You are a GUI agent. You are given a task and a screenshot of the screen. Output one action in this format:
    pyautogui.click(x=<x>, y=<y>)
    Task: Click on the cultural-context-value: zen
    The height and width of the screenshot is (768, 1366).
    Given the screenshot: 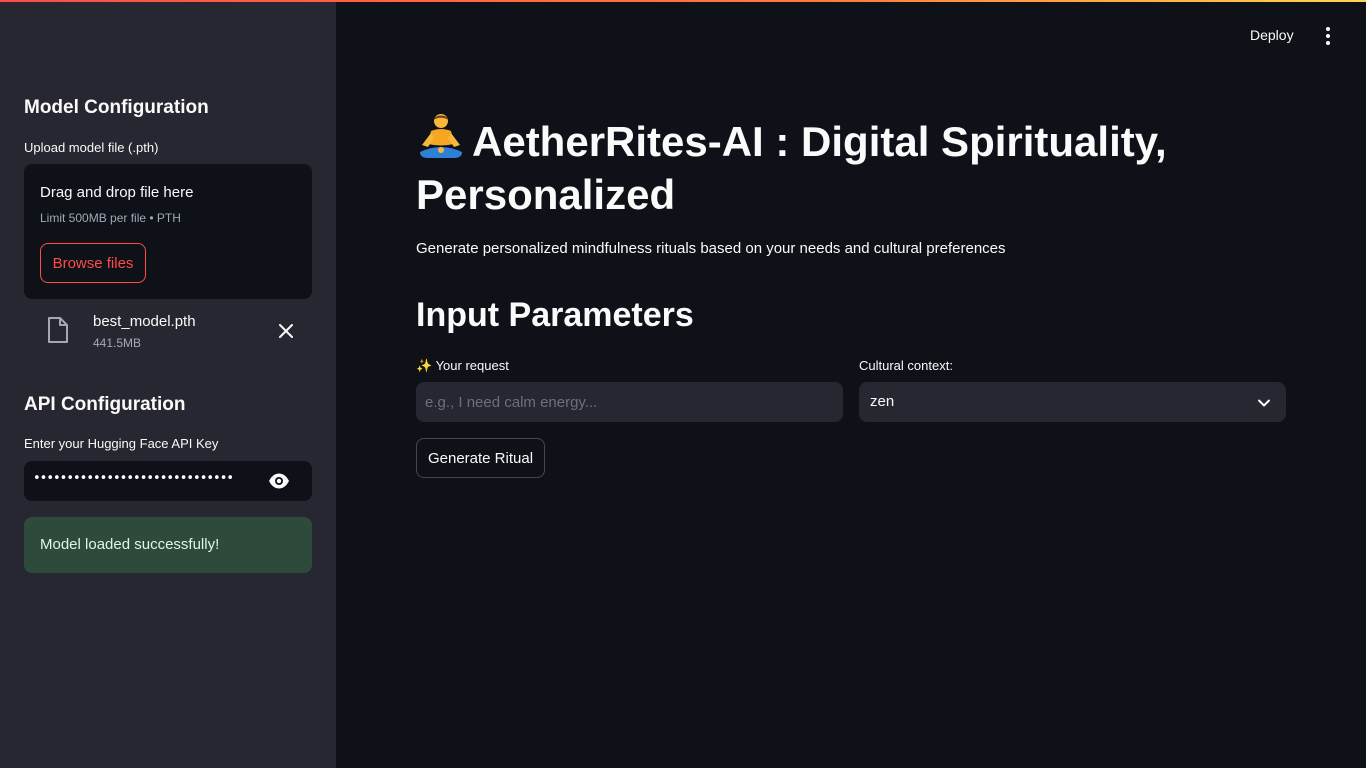 What is the action you would take?
    pyautogui.click(x=882, y=401)
    